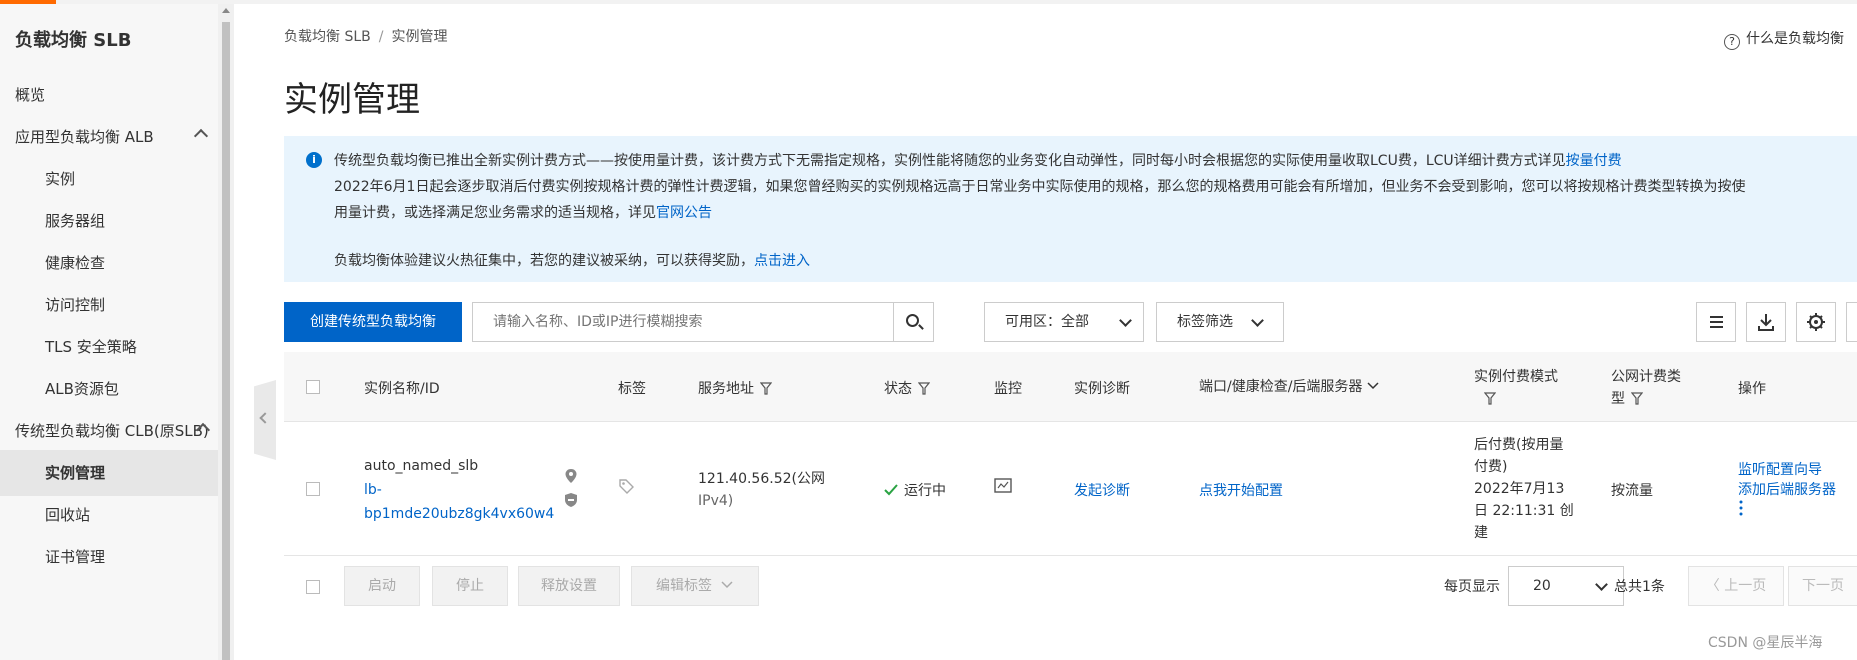 The width and height of the screenshot is (1857, 660). What do you see at coordinates (925, 491) in the screenshot?
I see `status-text: 运行中` at bounding box center [925, 491].